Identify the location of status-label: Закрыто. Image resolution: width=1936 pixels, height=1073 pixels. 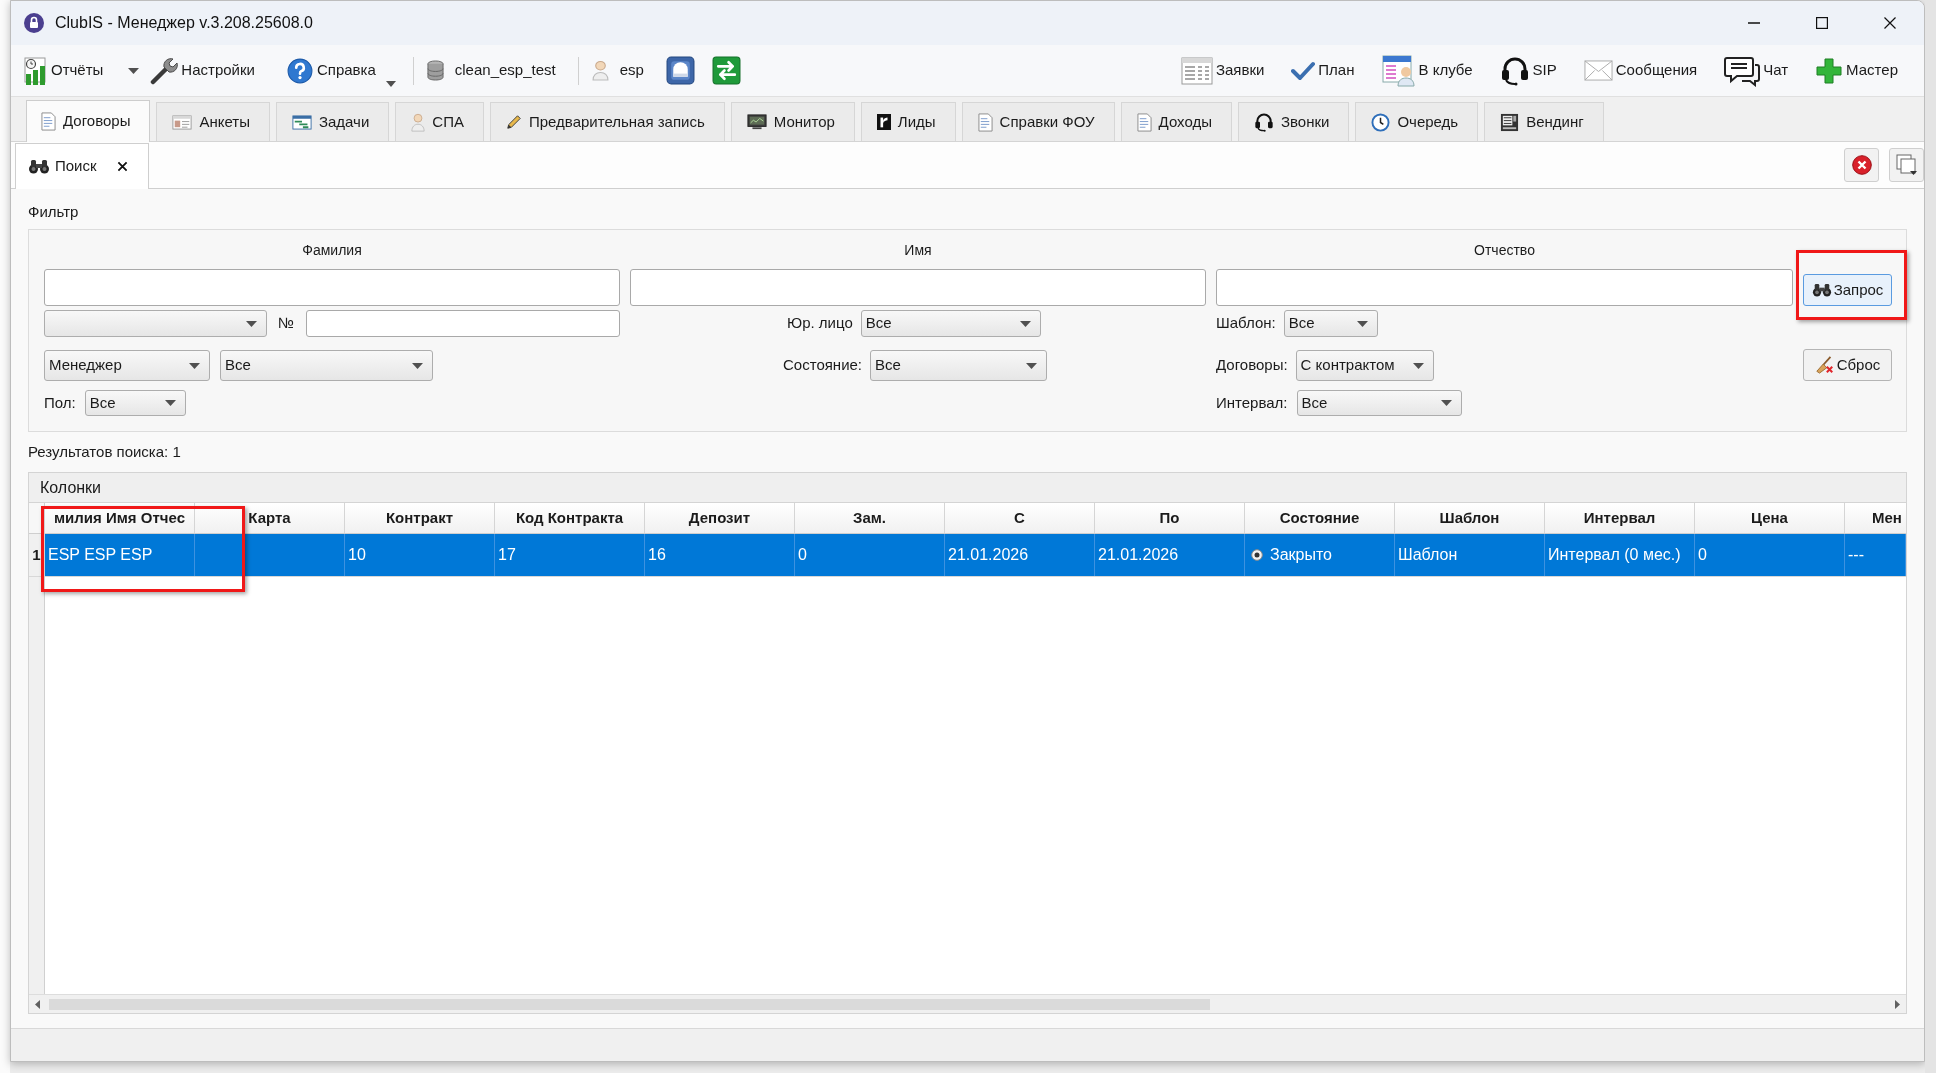
(1301, 555).